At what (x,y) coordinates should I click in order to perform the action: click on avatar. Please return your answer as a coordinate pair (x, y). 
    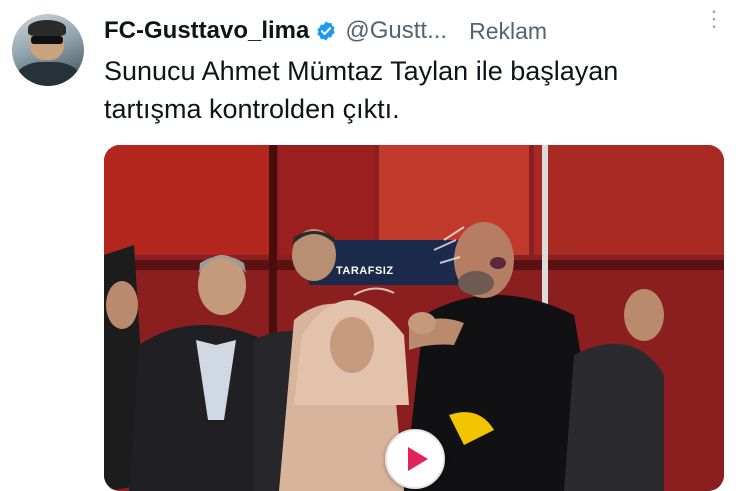
    Looking at the image, I should click on (48, 50).